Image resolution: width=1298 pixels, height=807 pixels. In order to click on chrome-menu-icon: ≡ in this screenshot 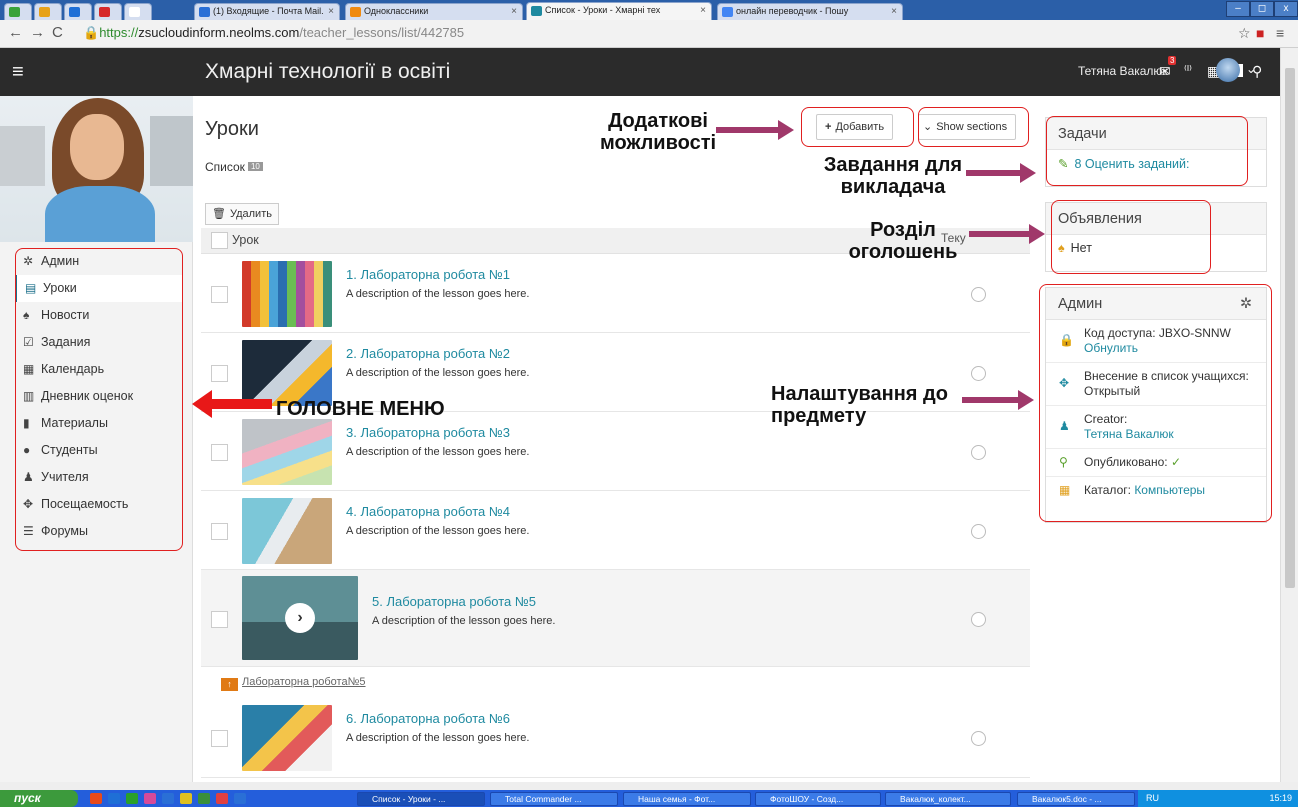, I will do `click(1280, 33)`.